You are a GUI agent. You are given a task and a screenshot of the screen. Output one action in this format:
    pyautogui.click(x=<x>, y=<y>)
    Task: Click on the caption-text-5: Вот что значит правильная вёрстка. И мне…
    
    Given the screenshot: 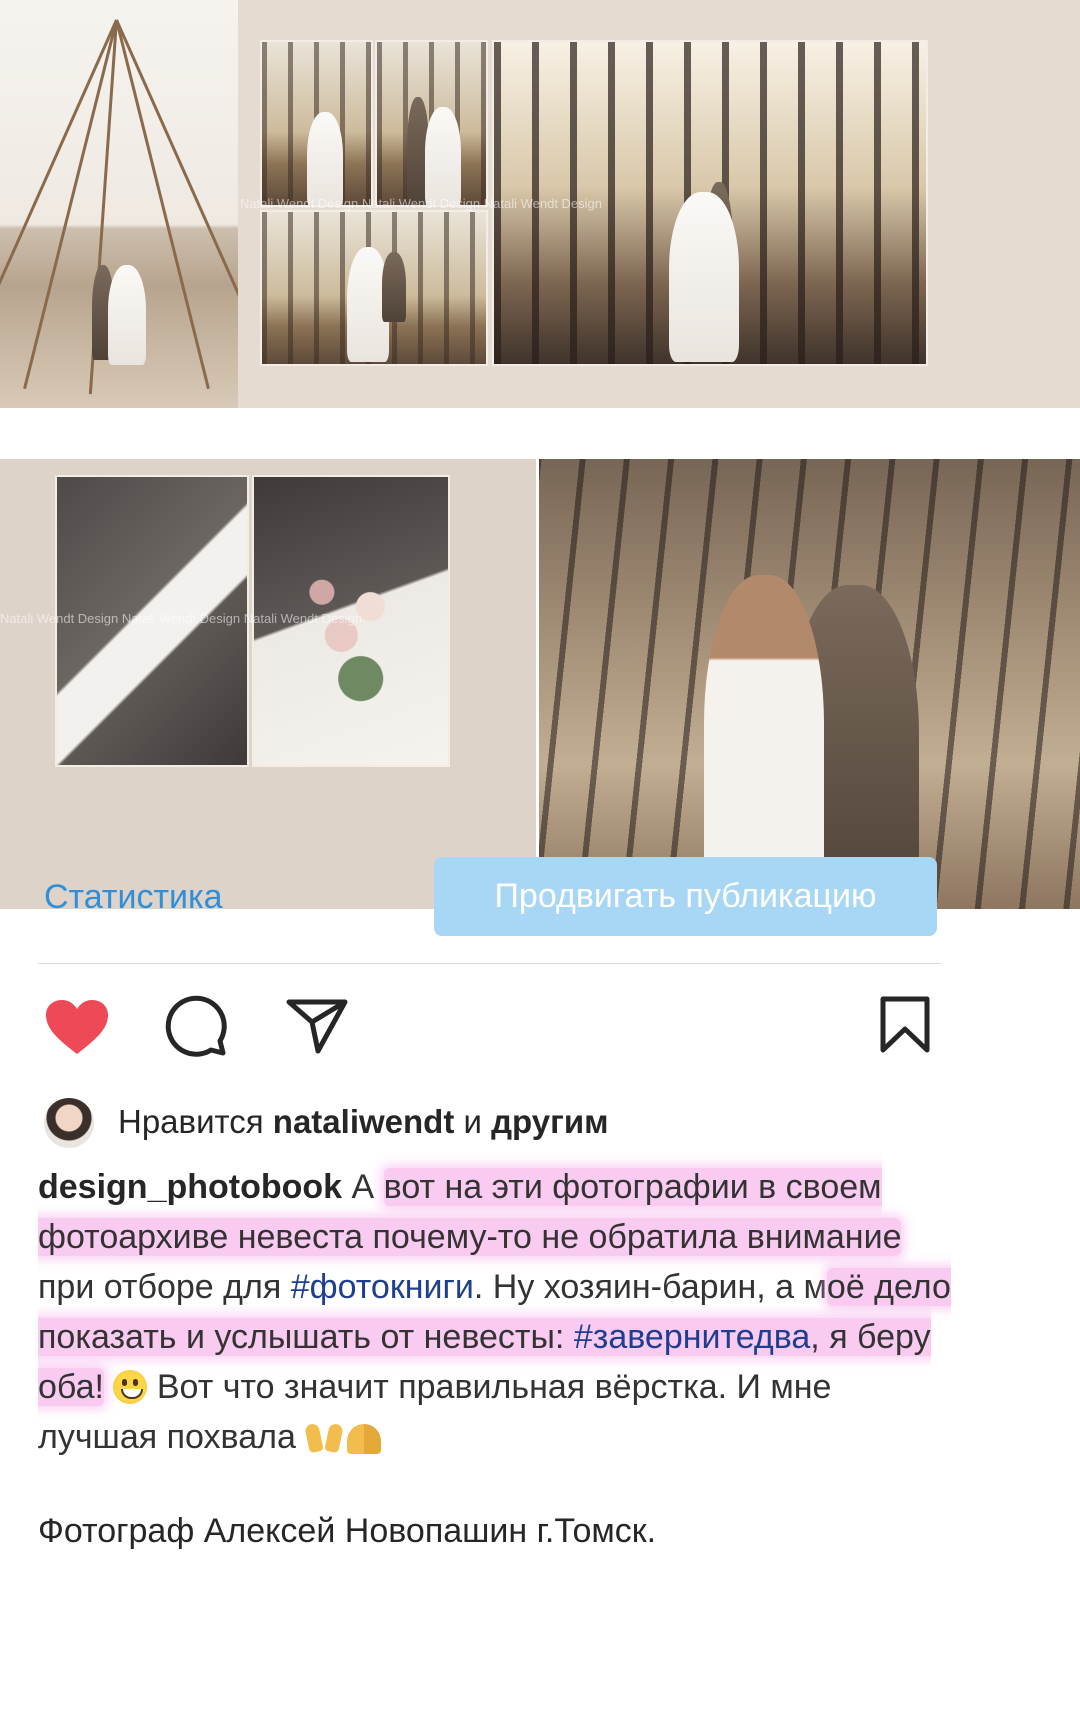 What is the action you would take?
    pyautogui.click(x=435, y=1412)
    